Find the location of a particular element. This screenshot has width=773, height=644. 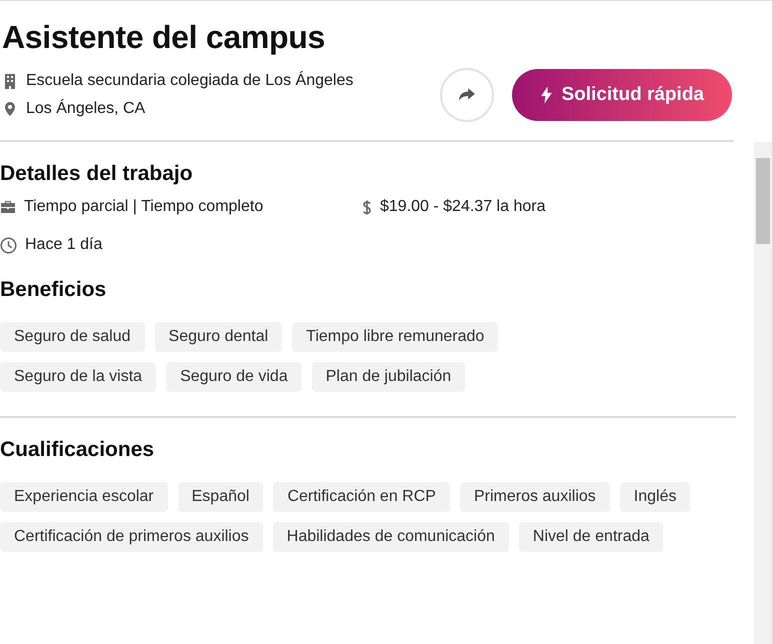

qualification-tag: Certificación en RCP is located at coordinates (361, 497).